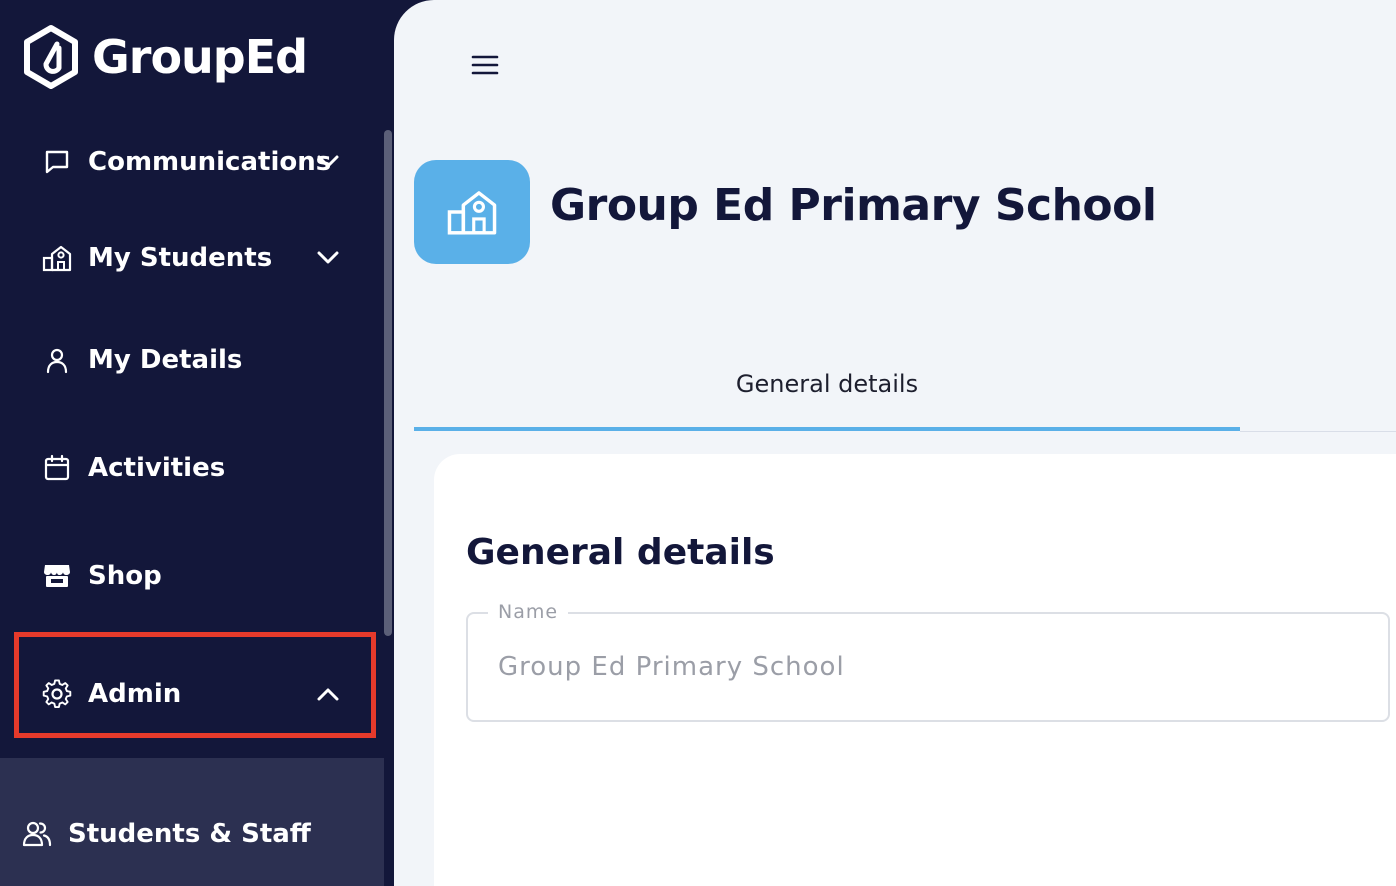 The height and width of the screenshot is (886, 1396). I want to click on tab-label: General details, so click(827, 384).